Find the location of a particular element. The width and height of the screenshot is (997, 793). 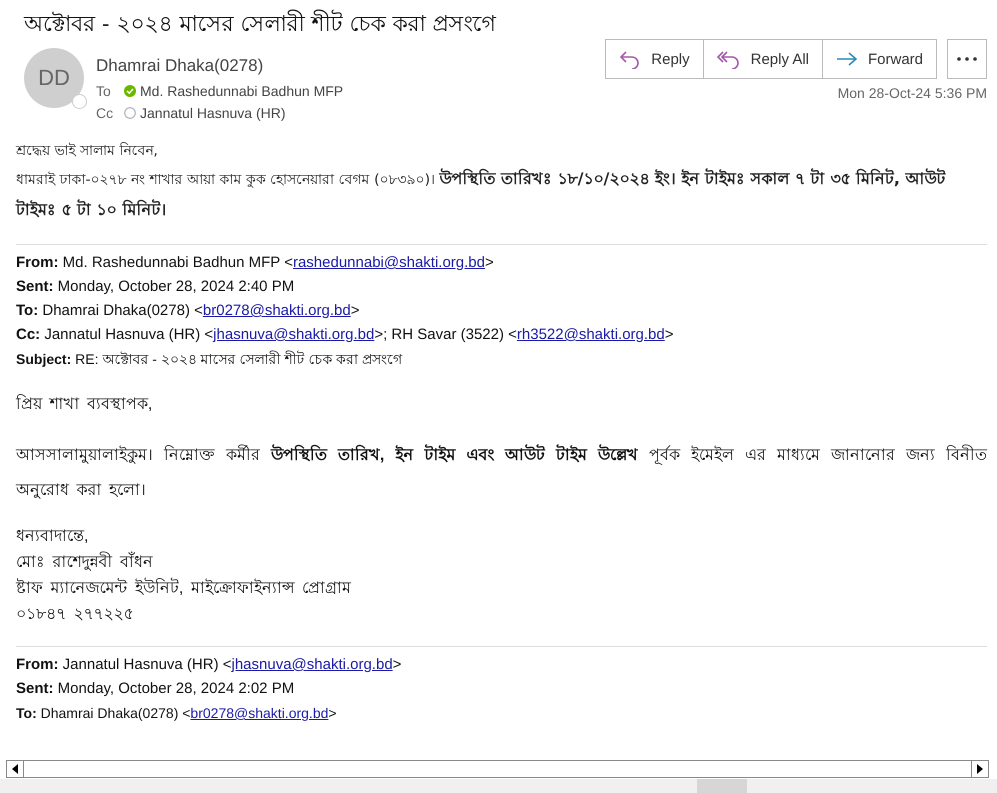

received-date: Mon 28-Oct-24 5:36 PM is located at coordinates (912, 93).